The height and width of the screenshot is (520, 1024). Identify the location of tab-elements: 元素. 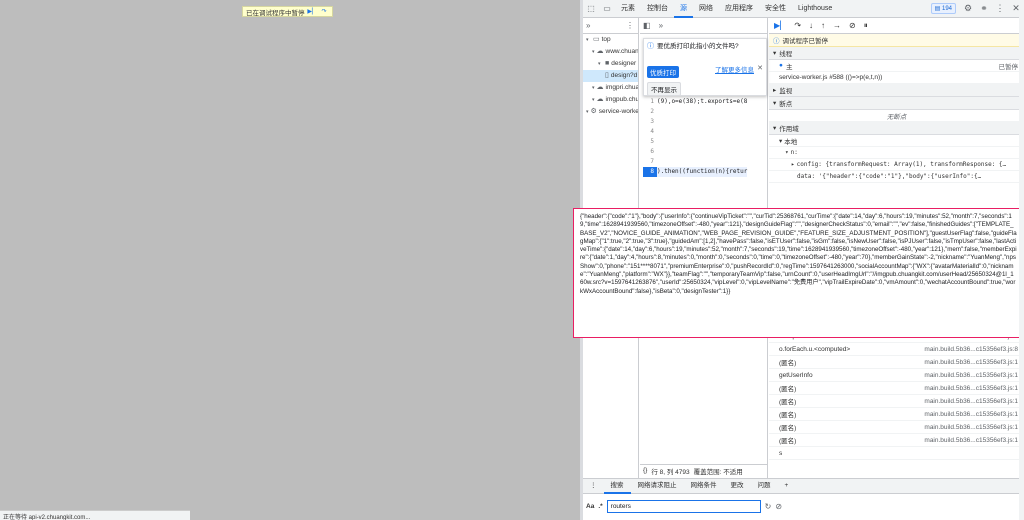
(628, 9).